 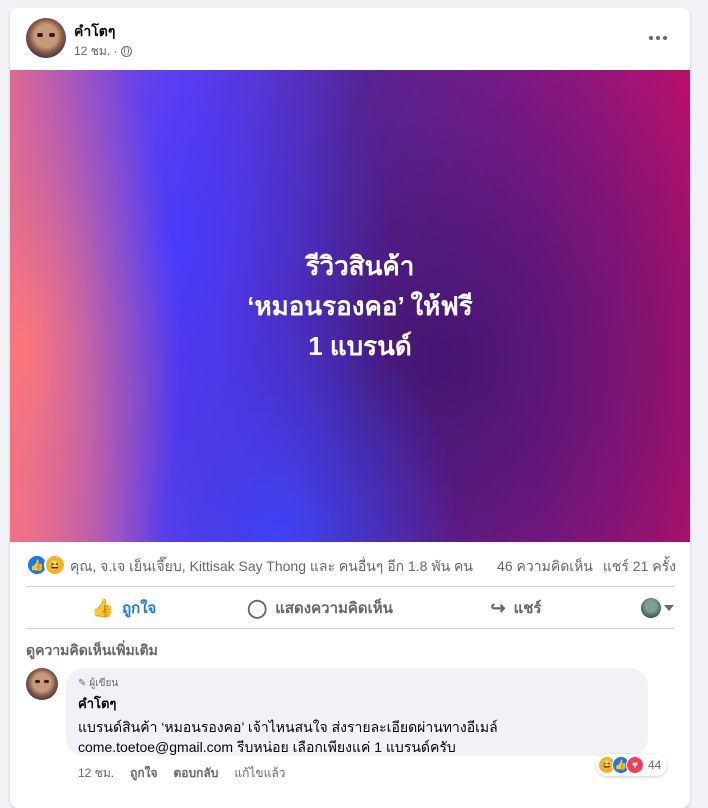 I want to click on globe-icon, so click(x=127, y=51).